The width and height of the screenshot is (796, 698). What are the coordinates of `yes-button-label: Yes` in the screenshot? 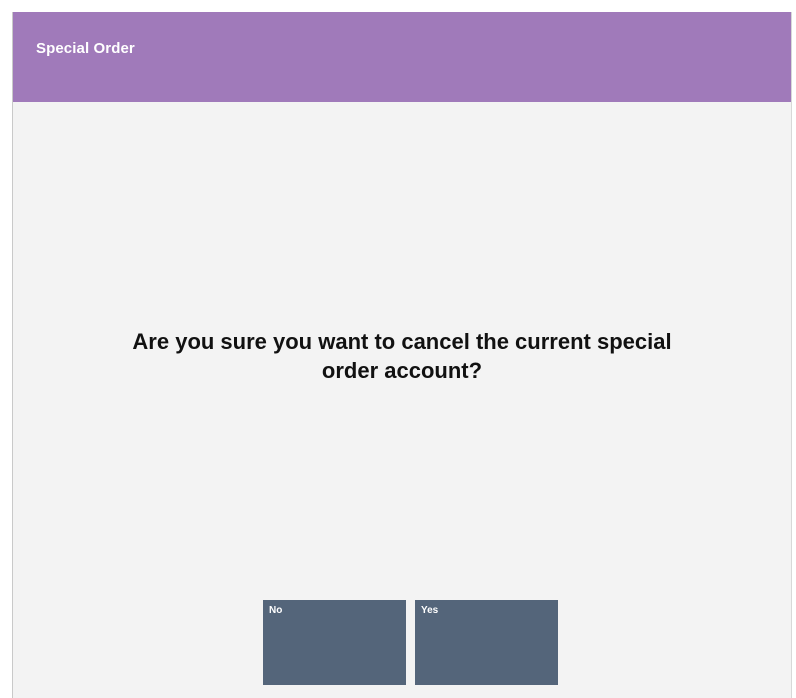 It's located at (430, 610).